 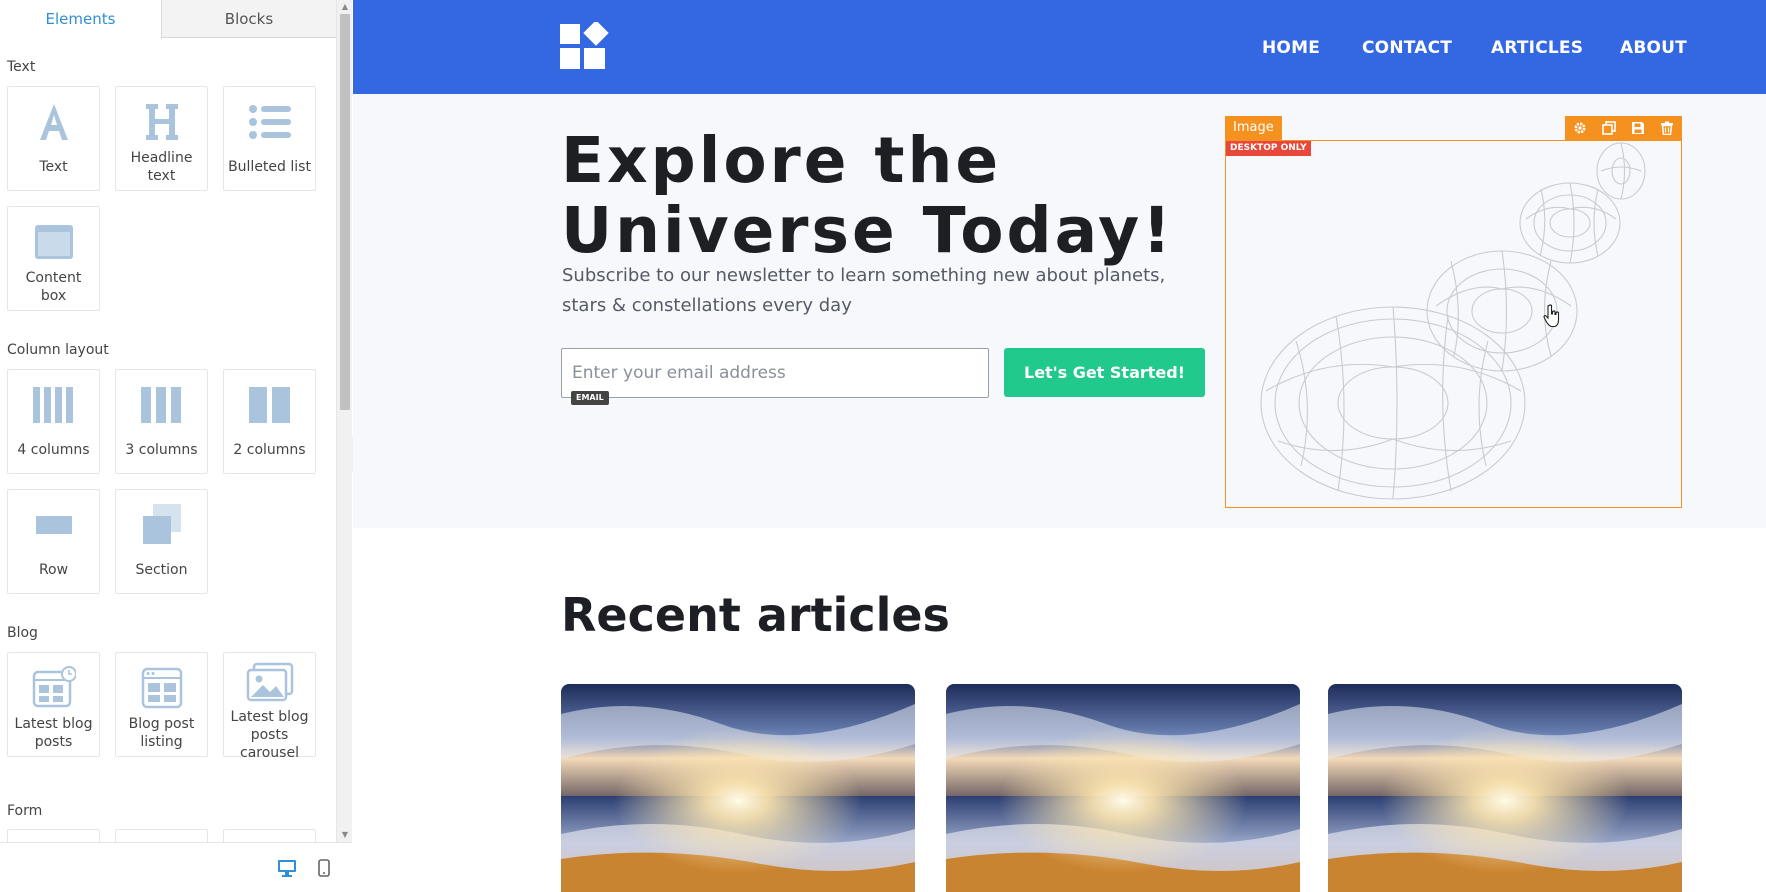 What do you see at coordinates (590, 398) in the screenshot?
I see `email-field-tag: EMAIL` at bounding box center [590, 398].